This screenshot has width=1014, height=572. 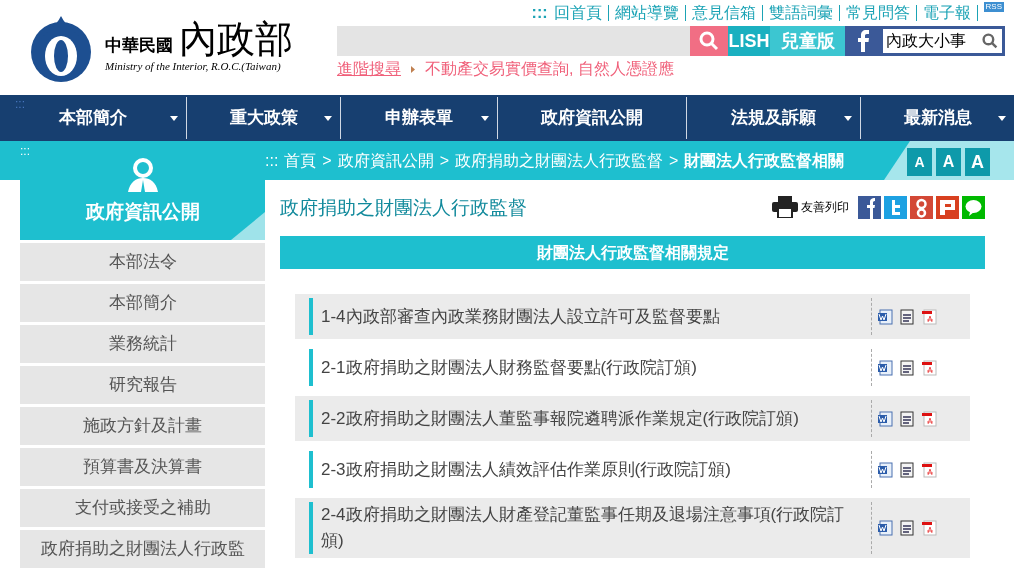 What do you see at coordinates (946, 13) in the screenshot?
I see `top-link: 電子報` at bounding box center [946, 13].